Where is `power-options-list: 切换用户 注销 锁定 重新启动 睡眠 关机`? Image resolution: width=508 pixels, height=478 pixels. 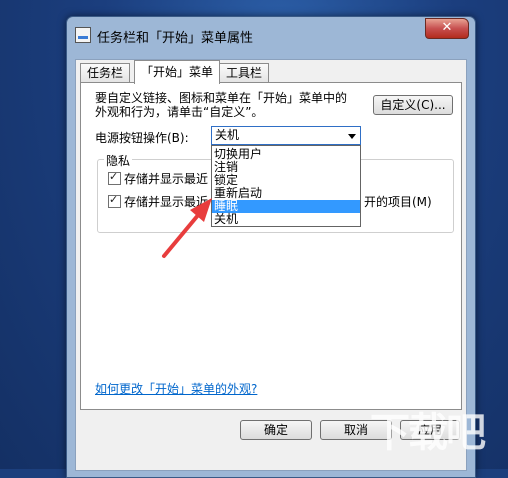
power-options-list: 切换用户 注销 锁定 重新启动 睡眠 关机 is located at coordinates (286, 186).